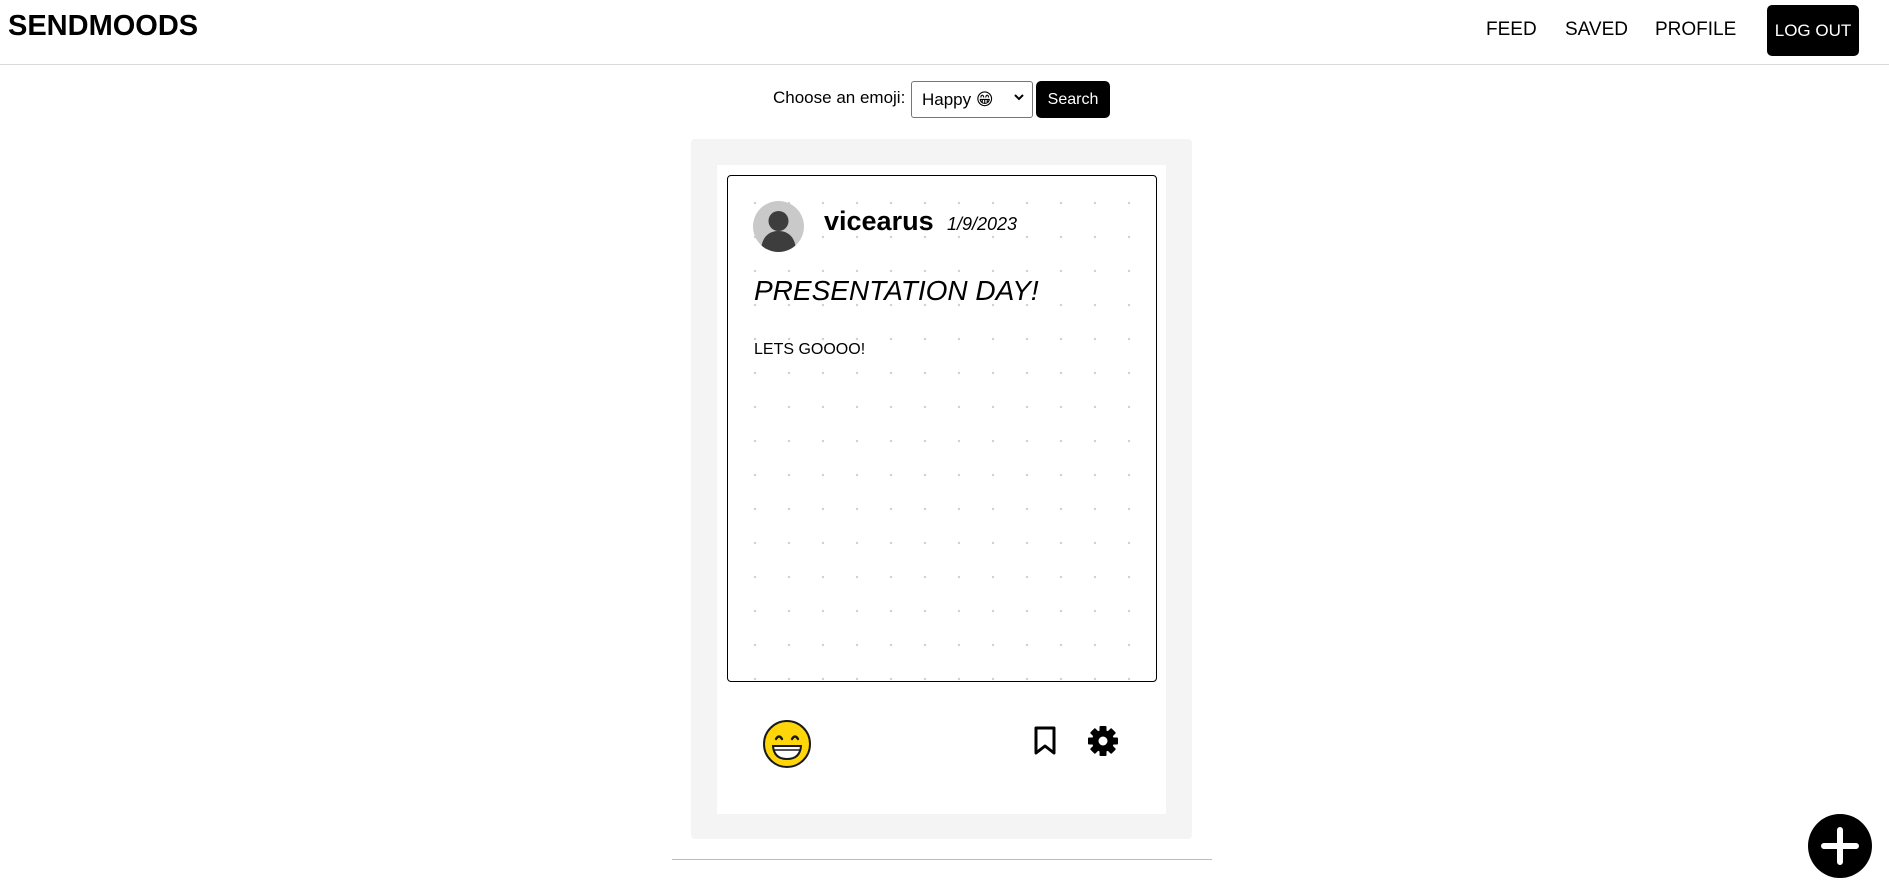 The width and height of the screenshot is (1889, 885). I want to click on add-post-button, so click(1840, 846).